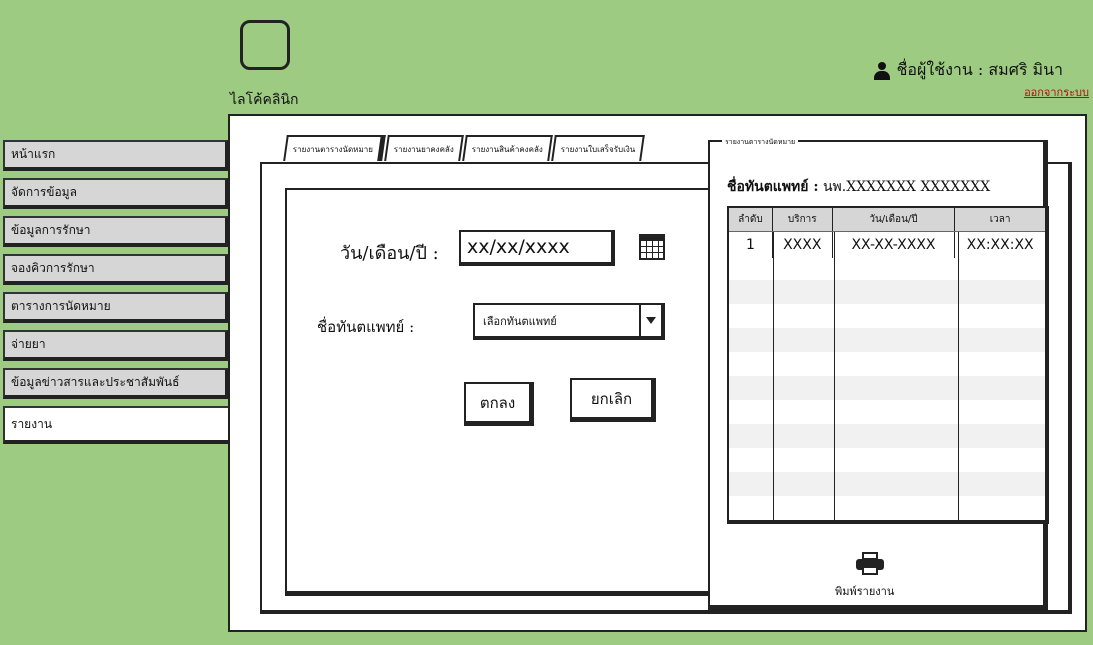 This screenshot has width=1093, height=645. What do you see at coordinates (751, 245) in the screenshot?
I see `table-cell: 1` at bounding box center [751, 245].